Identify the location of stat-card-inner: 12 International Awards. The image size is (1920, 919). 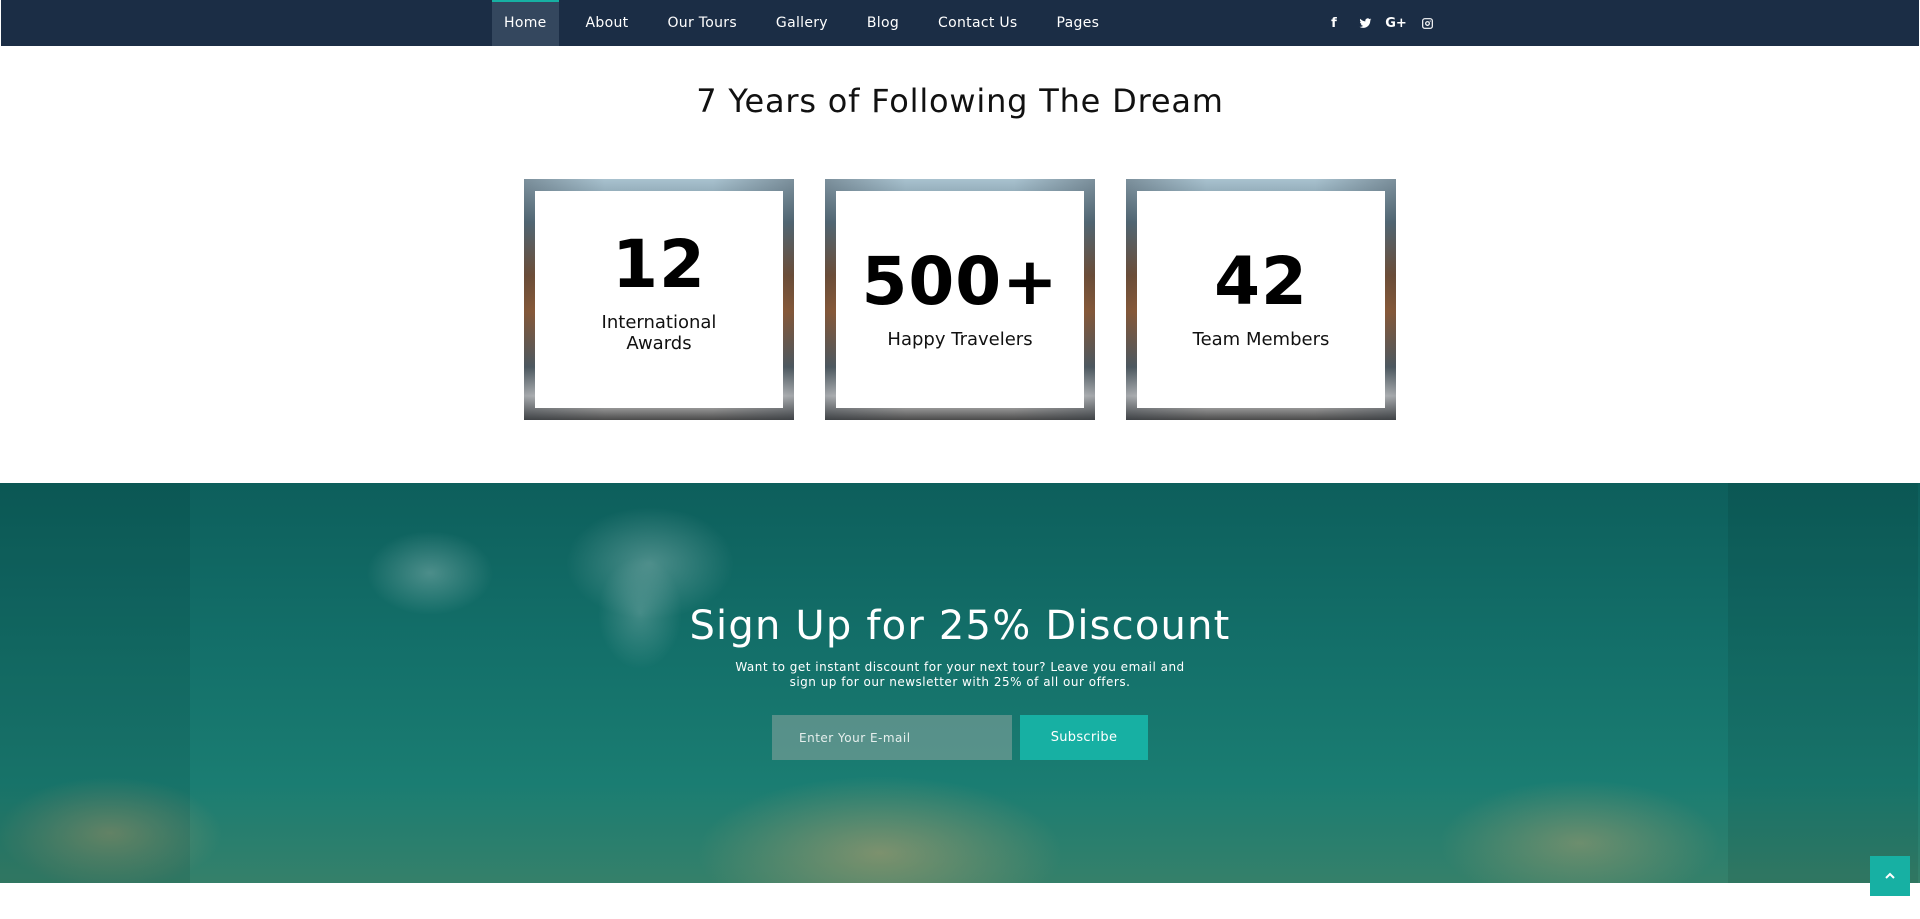
(659, 299).